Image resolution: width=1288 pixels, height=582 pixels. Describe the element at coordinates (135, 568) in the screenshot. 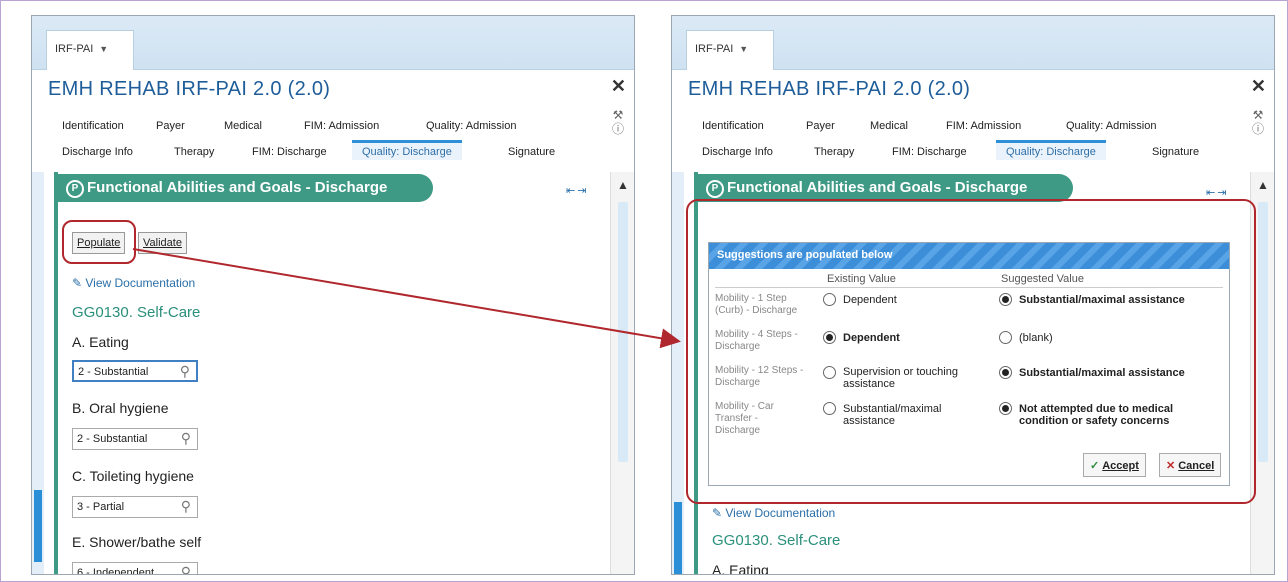

I see `shower-bathe-lookup: 6 - Independent ⚲` at that location.